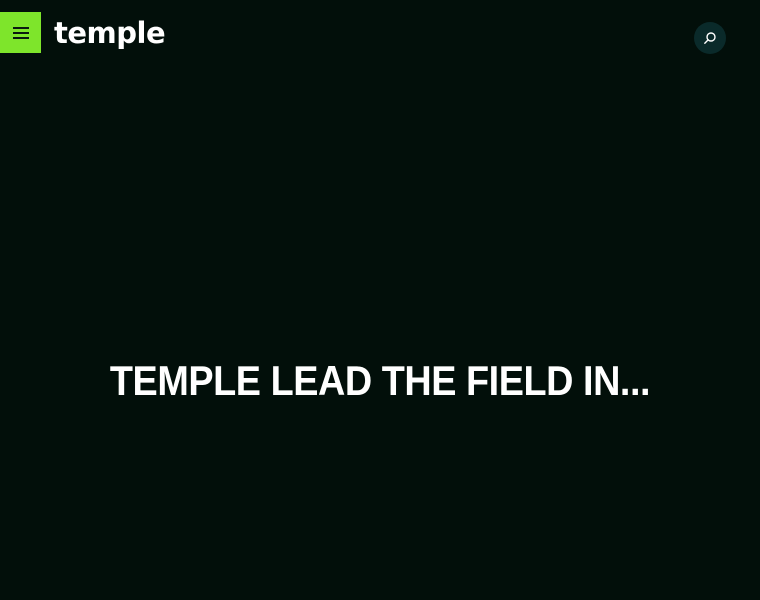 The height and width of the screenshot is (600, 760). I want to click on search-icon, so click(710, 38).